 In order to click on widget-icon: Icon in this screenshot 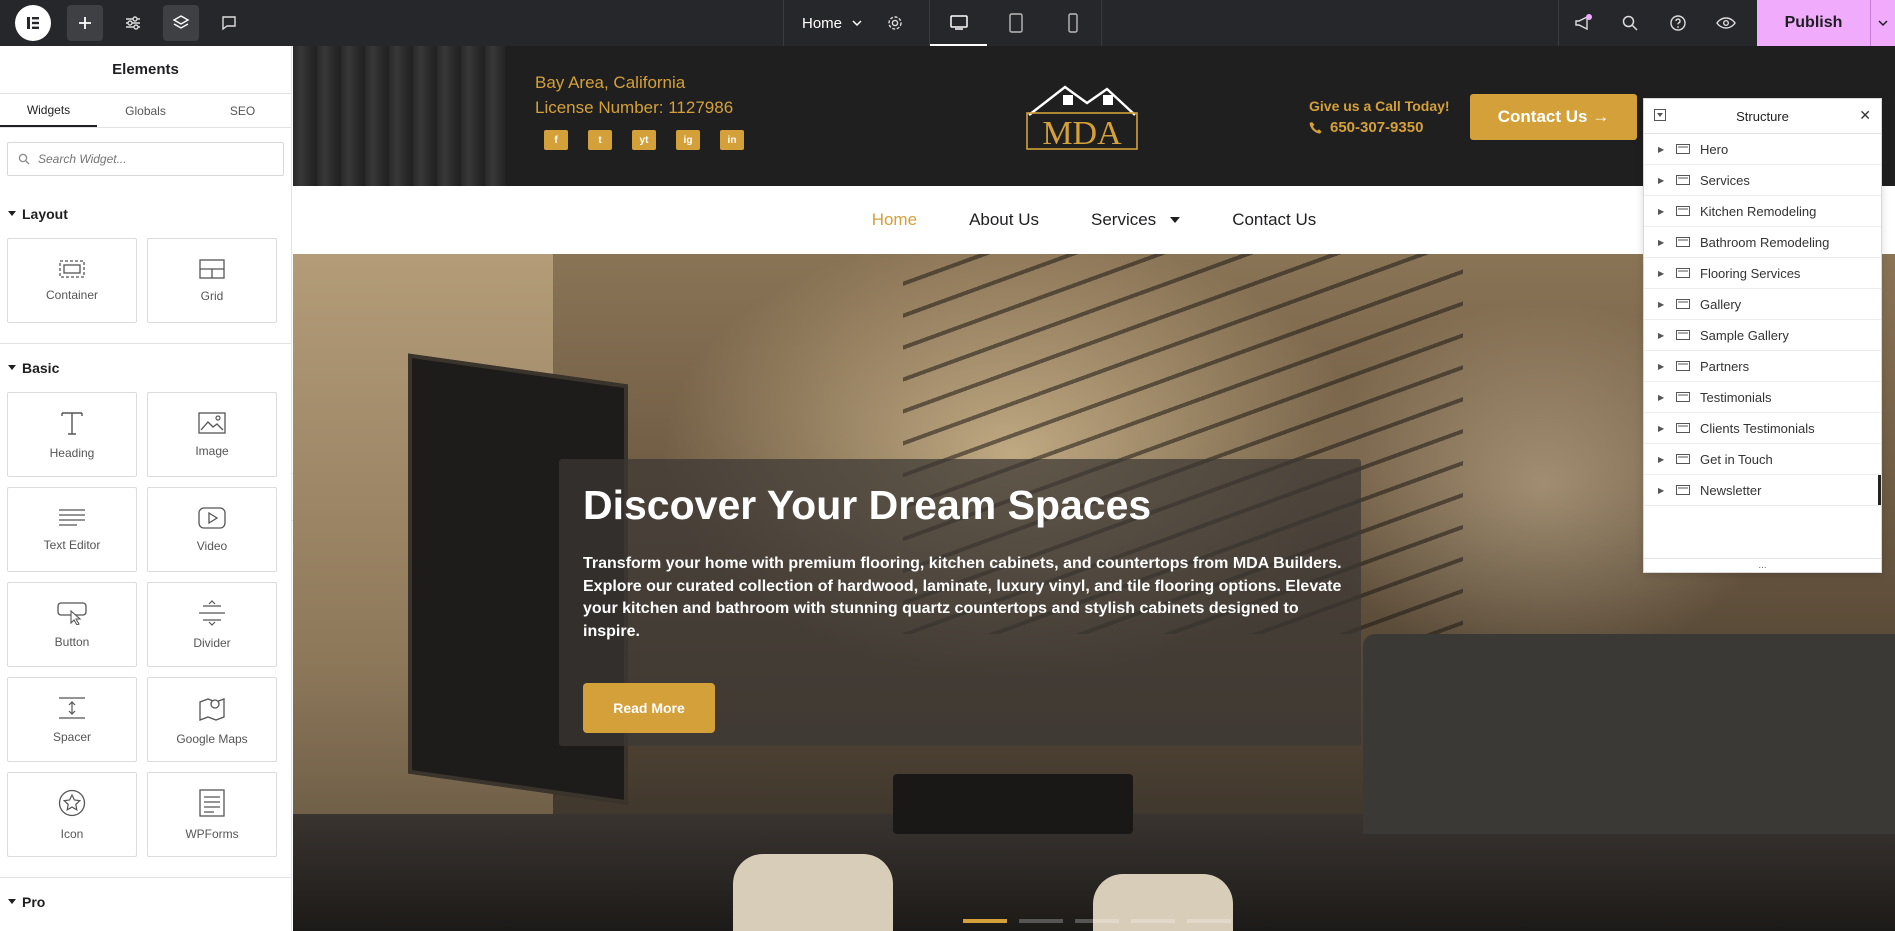, I will do `click(72, 814)`.